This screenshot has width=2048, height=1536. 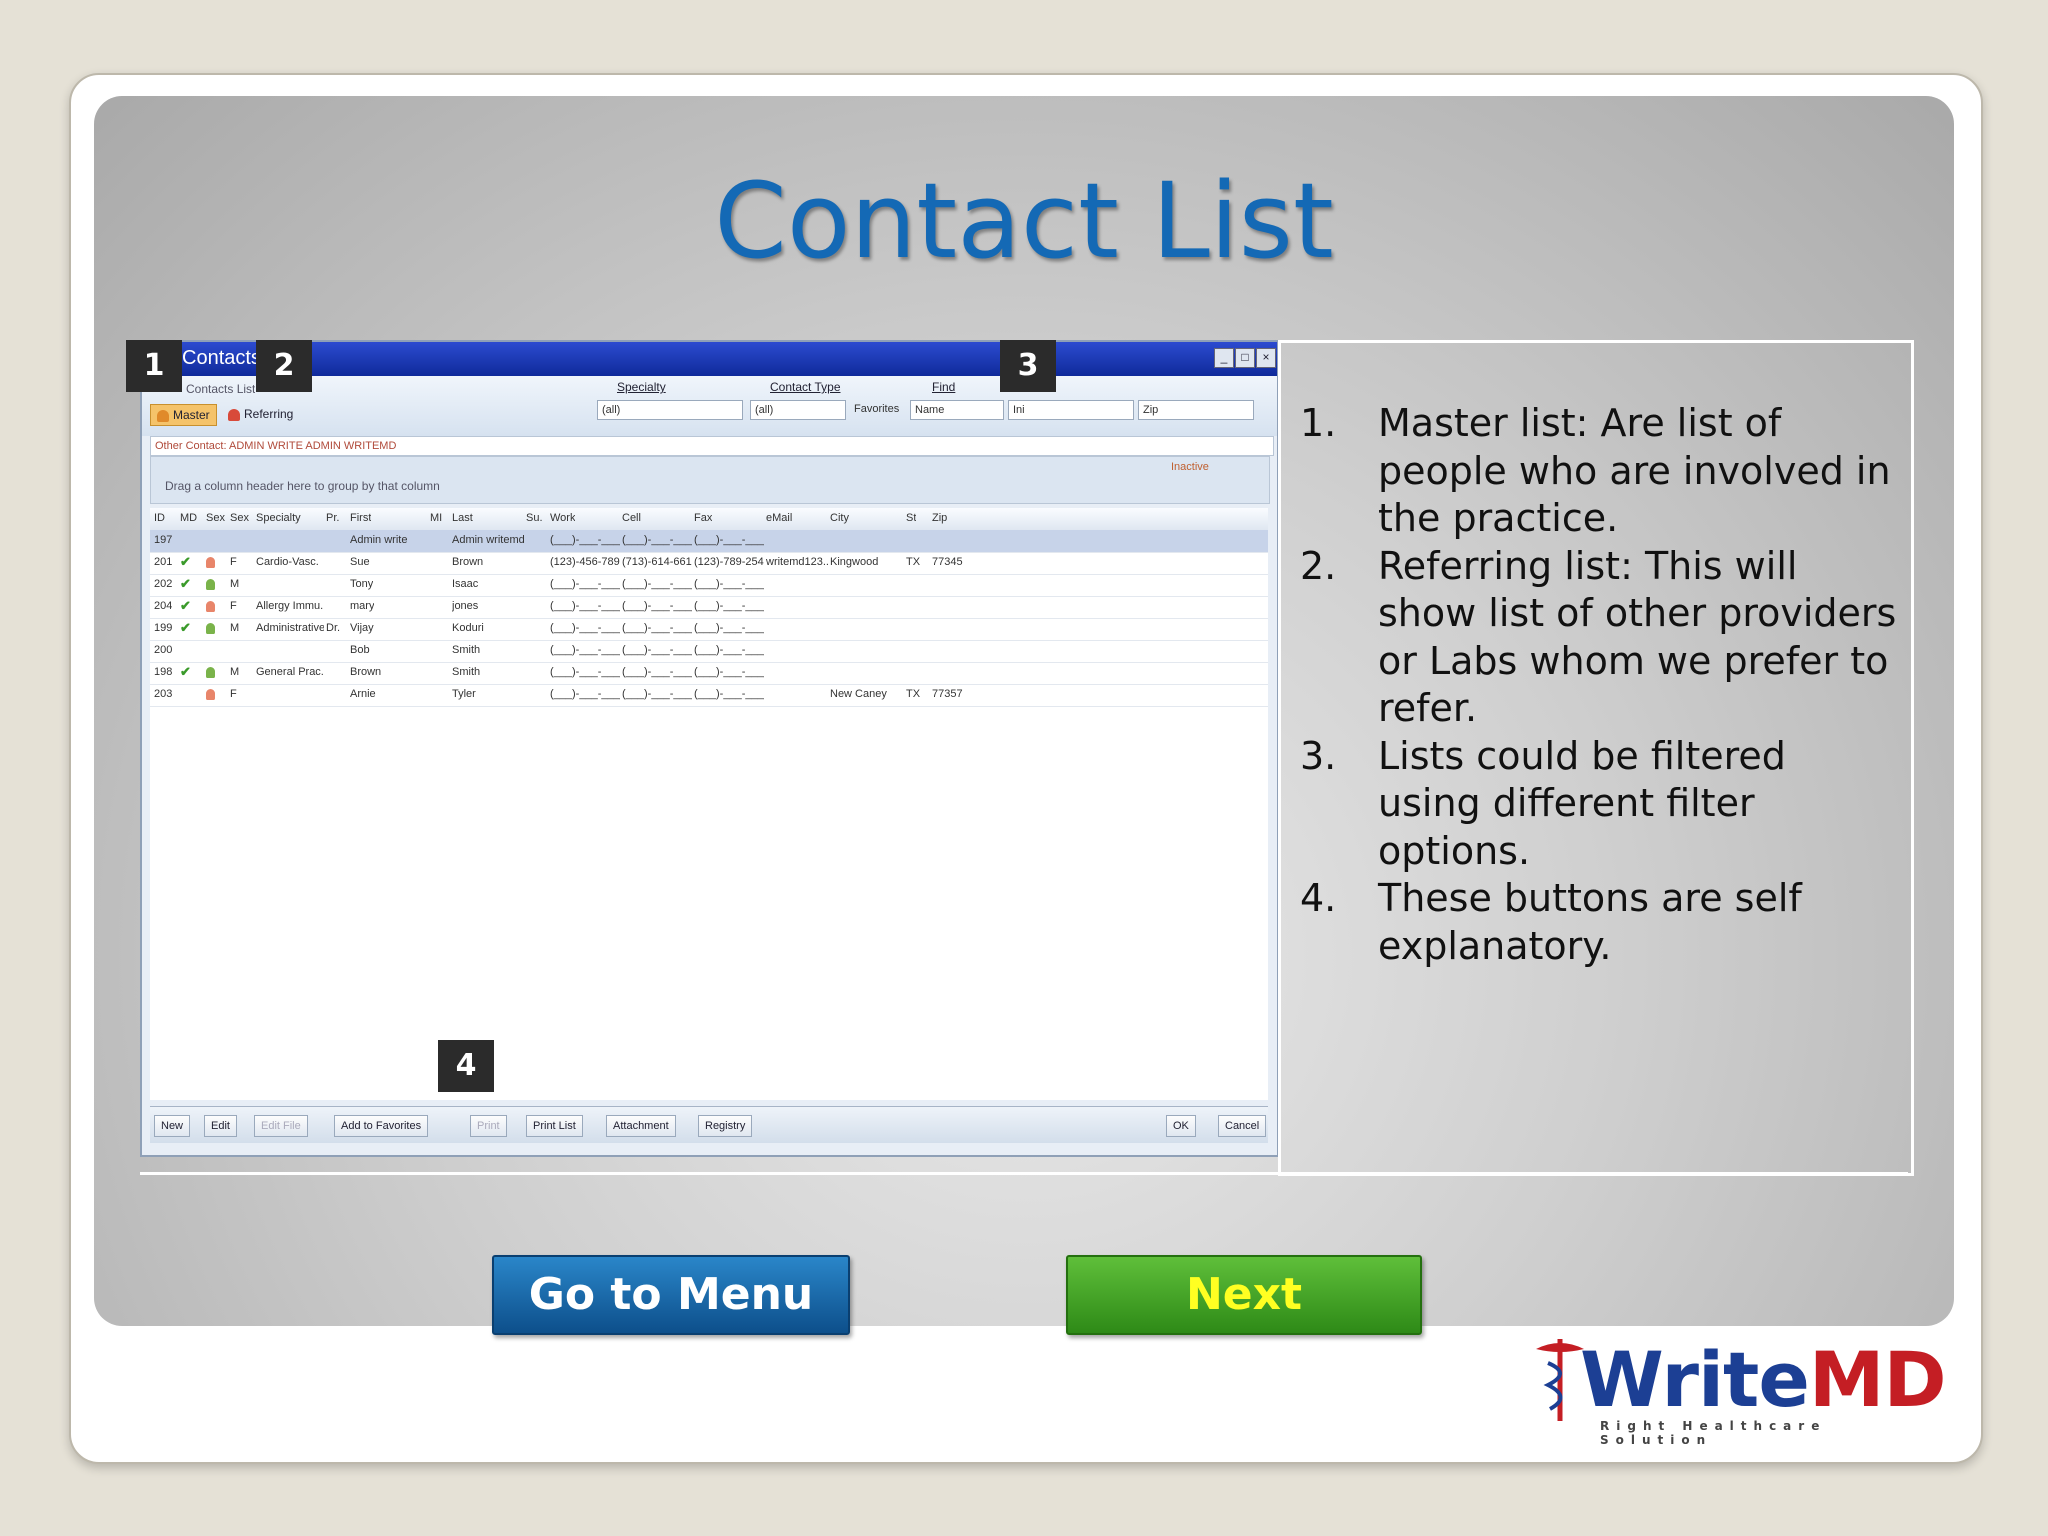 What do you see at coordinates (381, 1126) in the screenshot?
I see `add-to-favorites-button: Add to Favorites` at bounding box center [381, 1126].